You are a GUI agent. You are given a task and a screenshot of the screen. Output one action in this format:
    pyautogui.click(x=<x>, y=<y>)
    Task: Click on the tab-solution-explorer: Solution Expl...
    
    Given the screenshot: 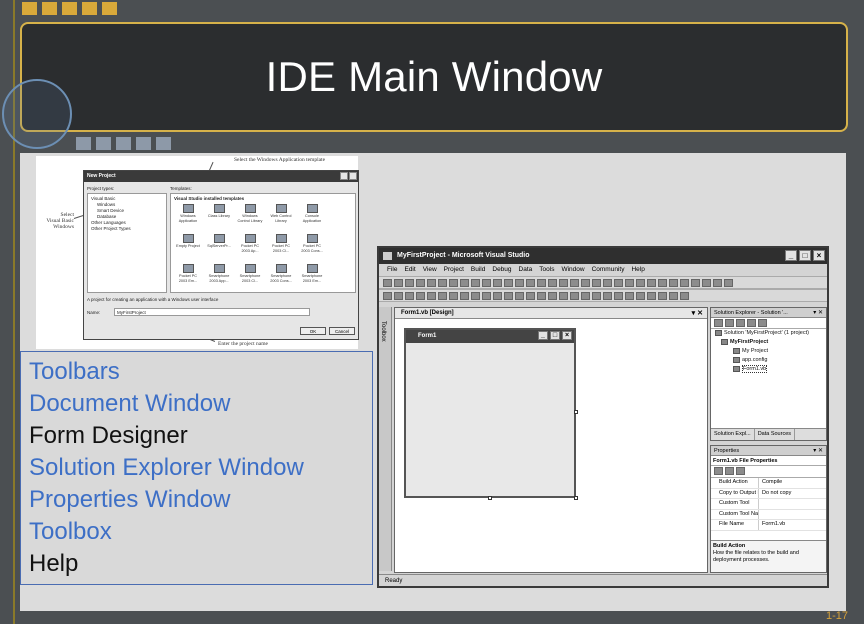 What is the action you would take?
    pyautogui.click(x=733, y=434)
    